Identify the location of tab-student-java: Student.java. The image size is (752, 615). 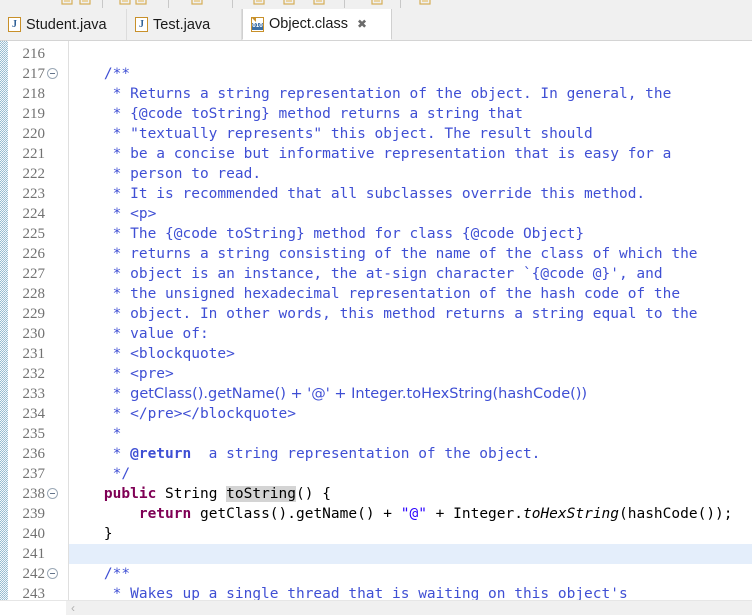
(63, 24).